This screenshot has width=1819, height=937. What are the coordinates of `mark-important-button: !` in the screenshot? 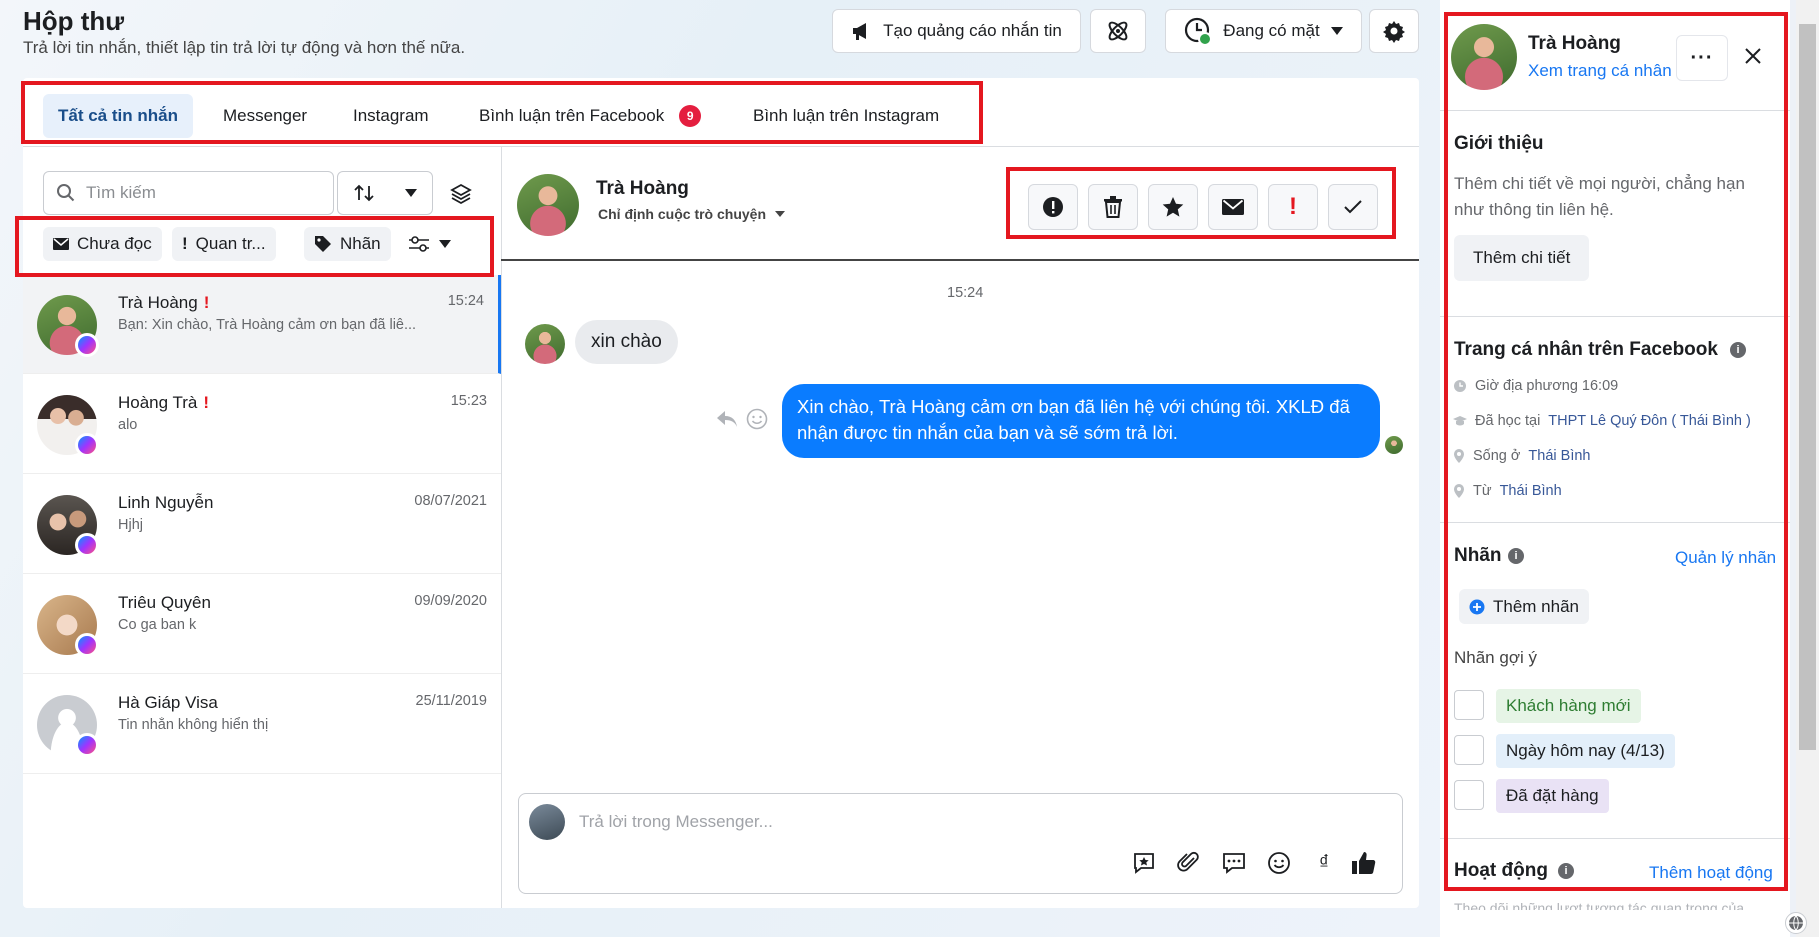 It's located at (1293, 207).